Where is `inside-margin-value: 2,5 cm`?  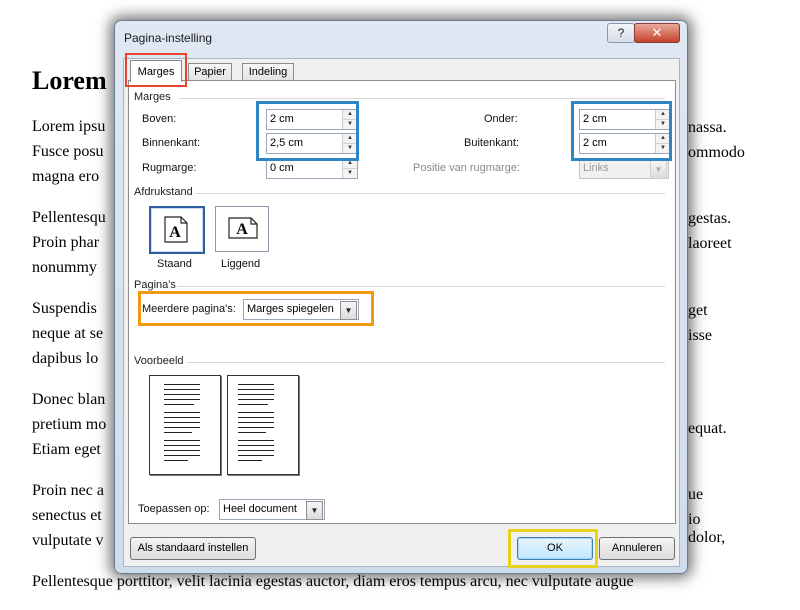
inside-margin-value: 2,5 cm is located at coordinates (287, 143).